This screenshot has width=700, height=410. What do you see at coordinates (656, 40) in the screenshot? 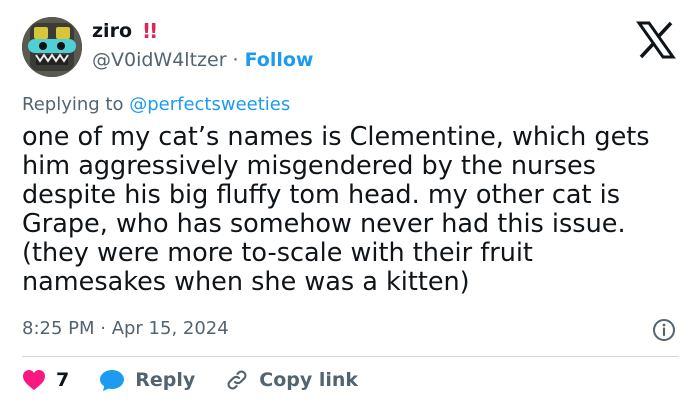
I see `x-logo-icon` at bounding box center [656, 40].